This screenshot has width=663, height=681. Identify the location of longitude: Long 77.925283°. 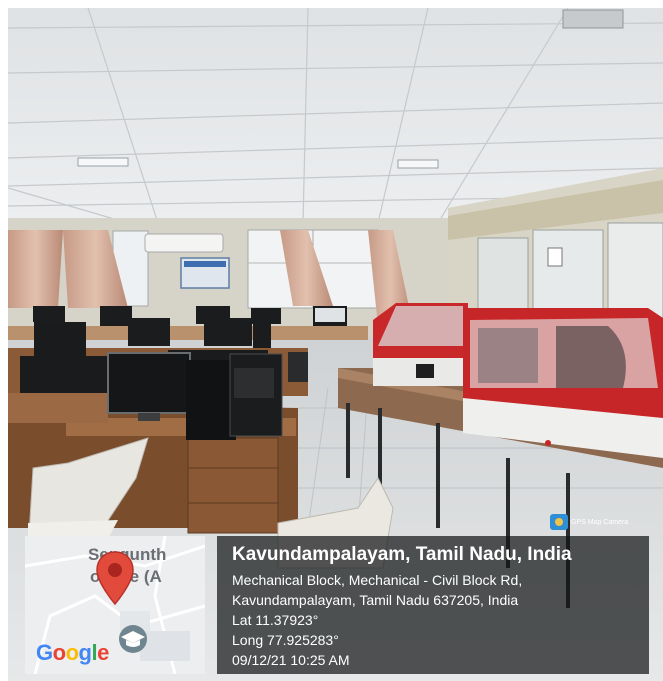
(285, 640).